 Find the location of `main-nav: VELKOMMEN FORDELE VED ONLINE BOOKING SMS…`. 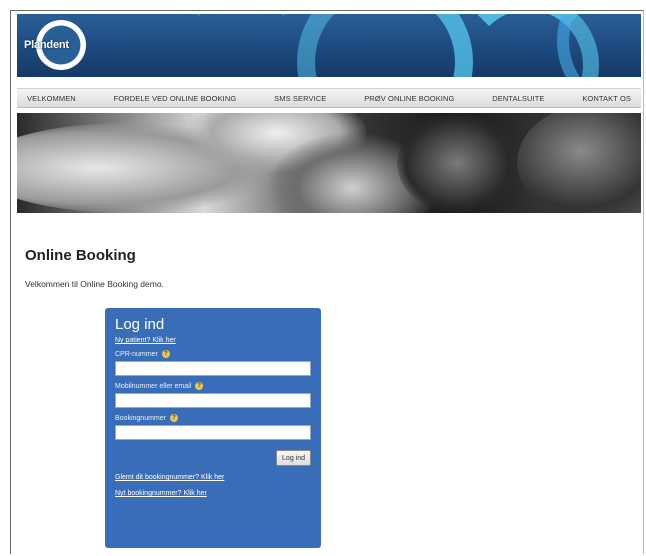

main-nav: VELKOMMEN FORDELE VED ONLINE BOOKING SMS… is located at coordinates (329, 98).